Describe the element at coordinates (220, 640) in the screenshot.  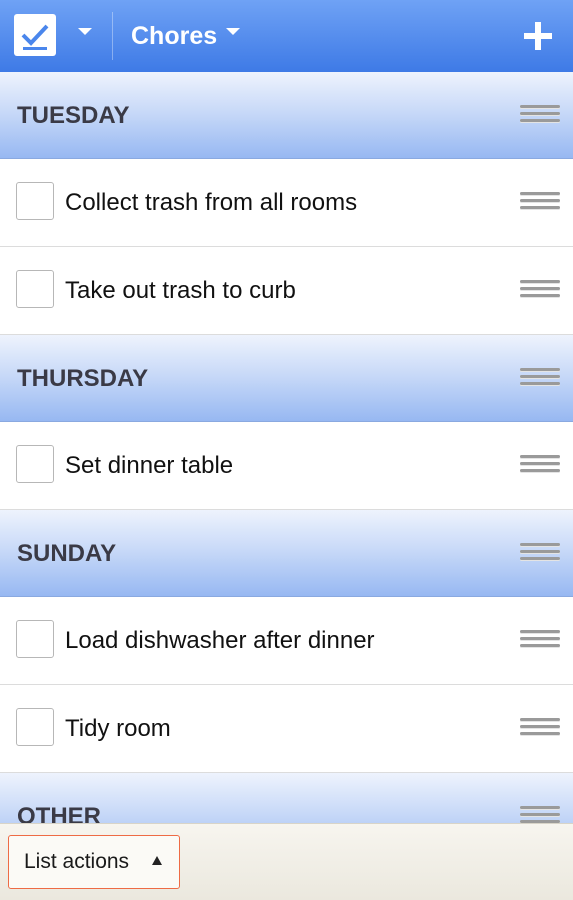
I see `task-label: Load dishwasher after dinner` at that location.